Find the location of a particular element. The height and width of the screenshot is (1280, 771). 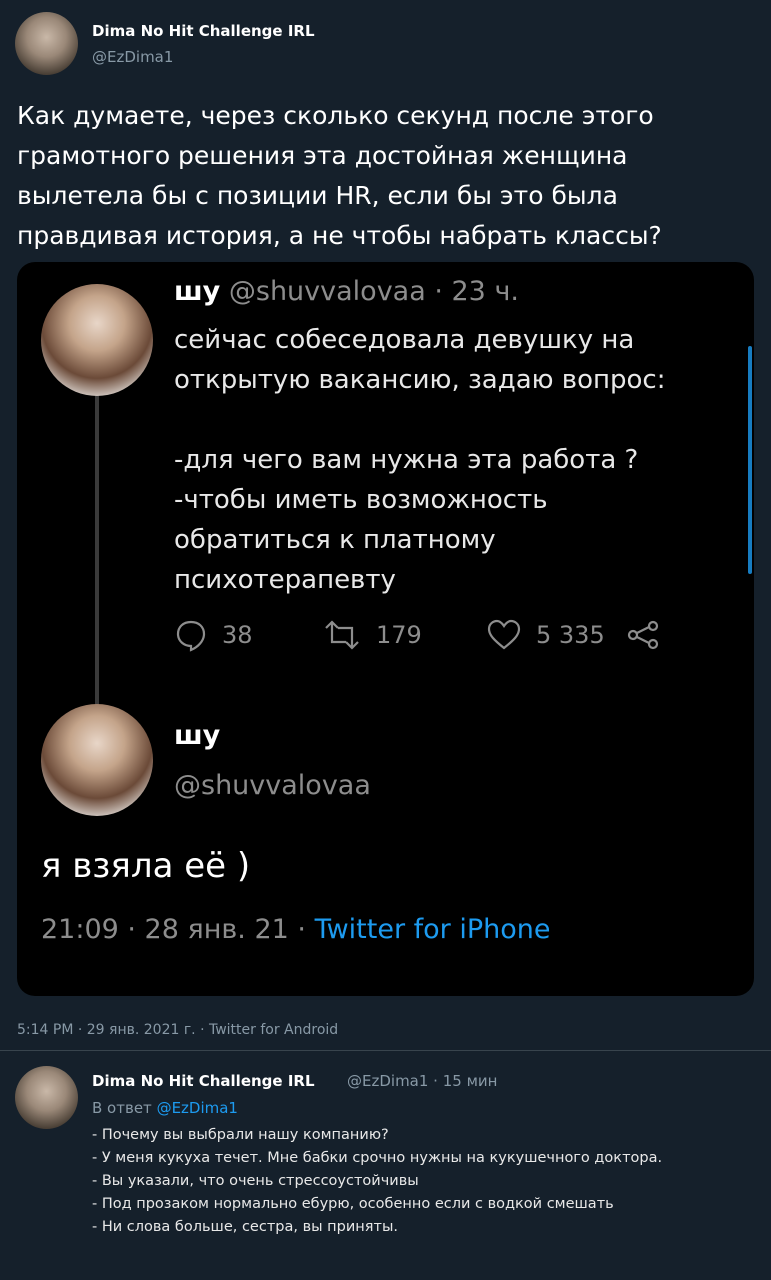

retweet-icon is located at coordinates (342, 635).